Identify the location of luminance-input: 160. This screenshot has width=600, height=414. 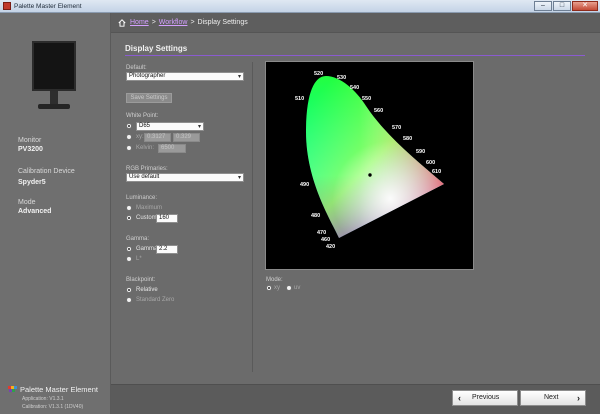
(167, 218).